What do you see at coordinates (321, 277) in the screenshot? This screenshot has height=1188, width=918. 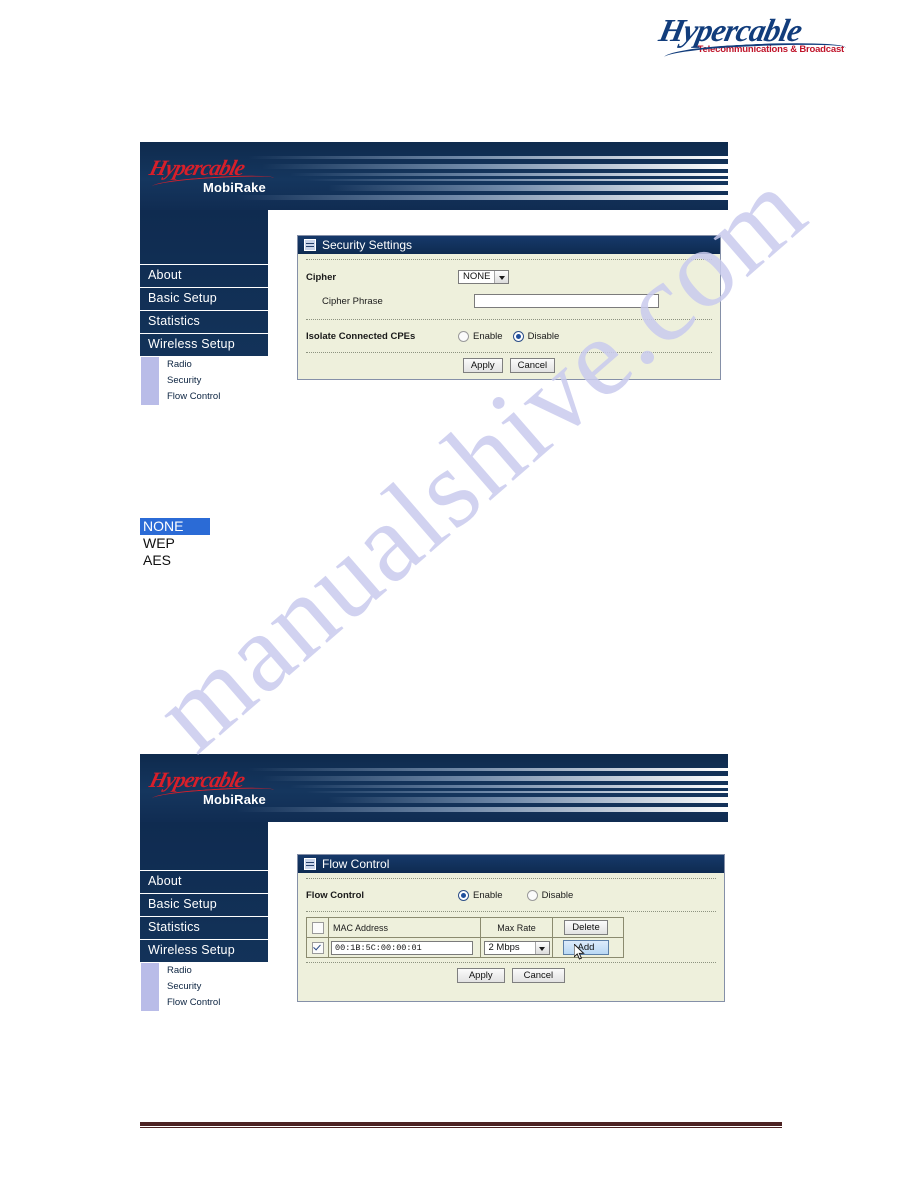 I see `cipher-label: Cipher` at bounding box center [321, 277].